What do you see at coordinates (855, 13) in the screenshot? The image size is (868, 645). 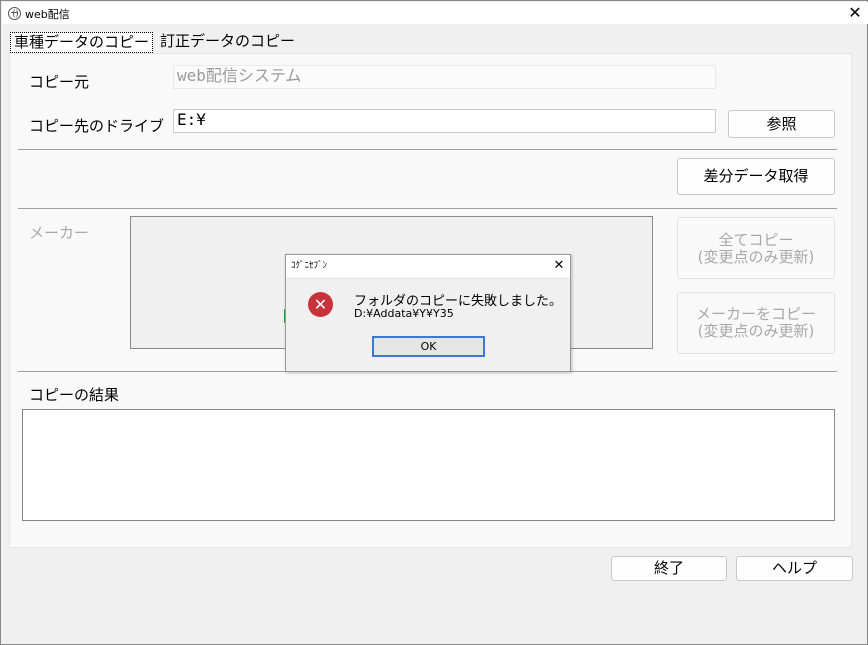 I see `window-close-button: ✕` at bounding box center [855, 13].